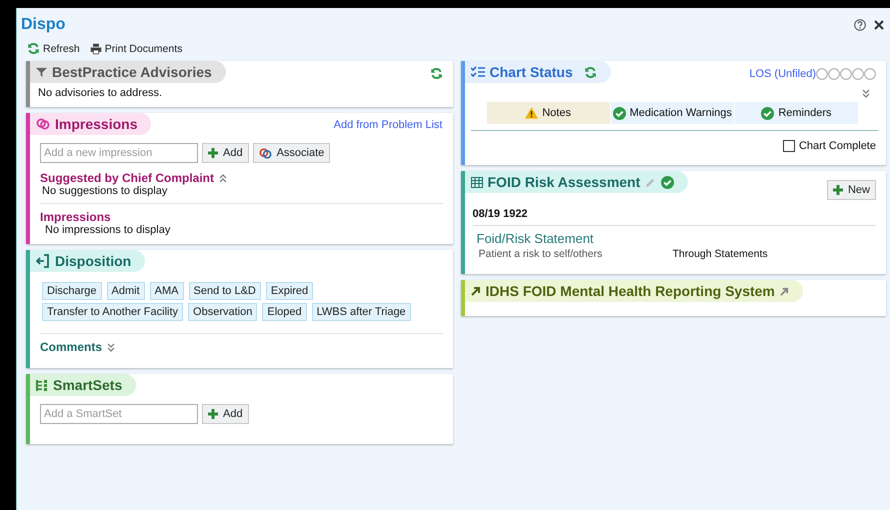  I want to click on text-field: Add a new impression, so click(119, 153).